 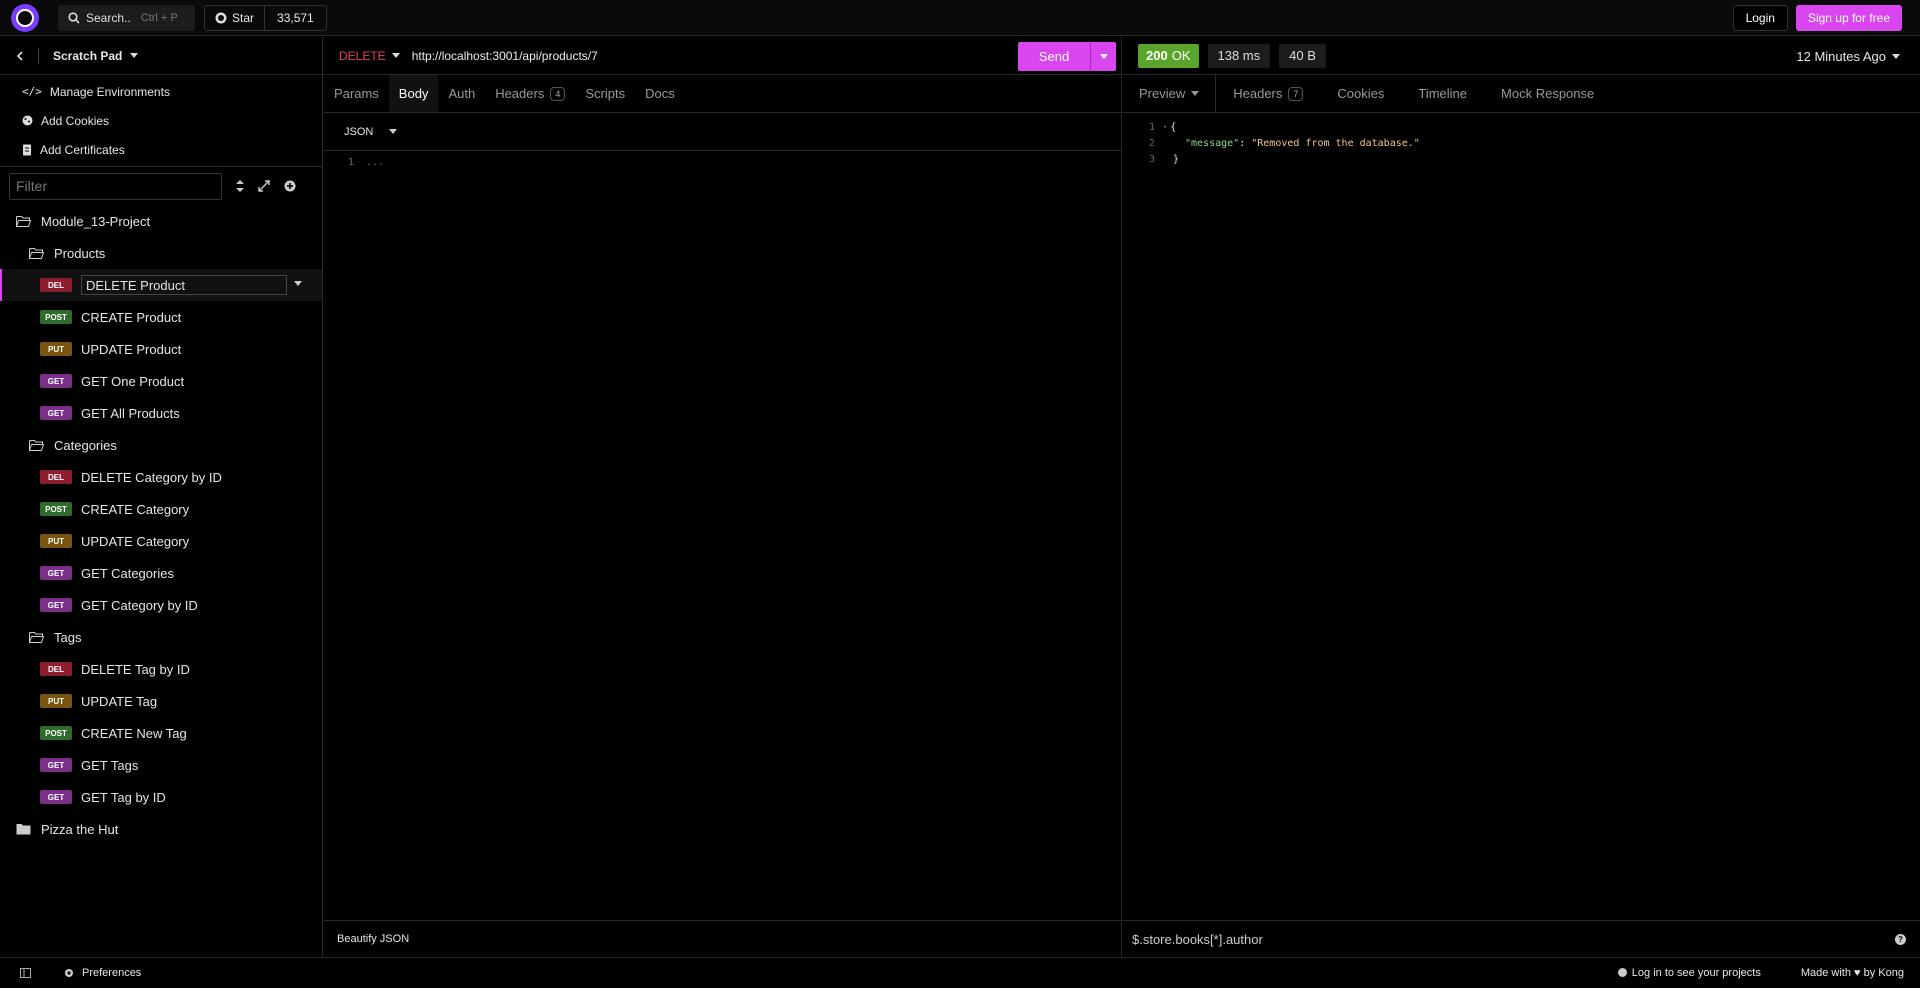 What do you see at coordinates (1848, 56) in the screenshot?
I see `history-dropdown: 12 Minutes Ago` at bounding box center [1848, 56].